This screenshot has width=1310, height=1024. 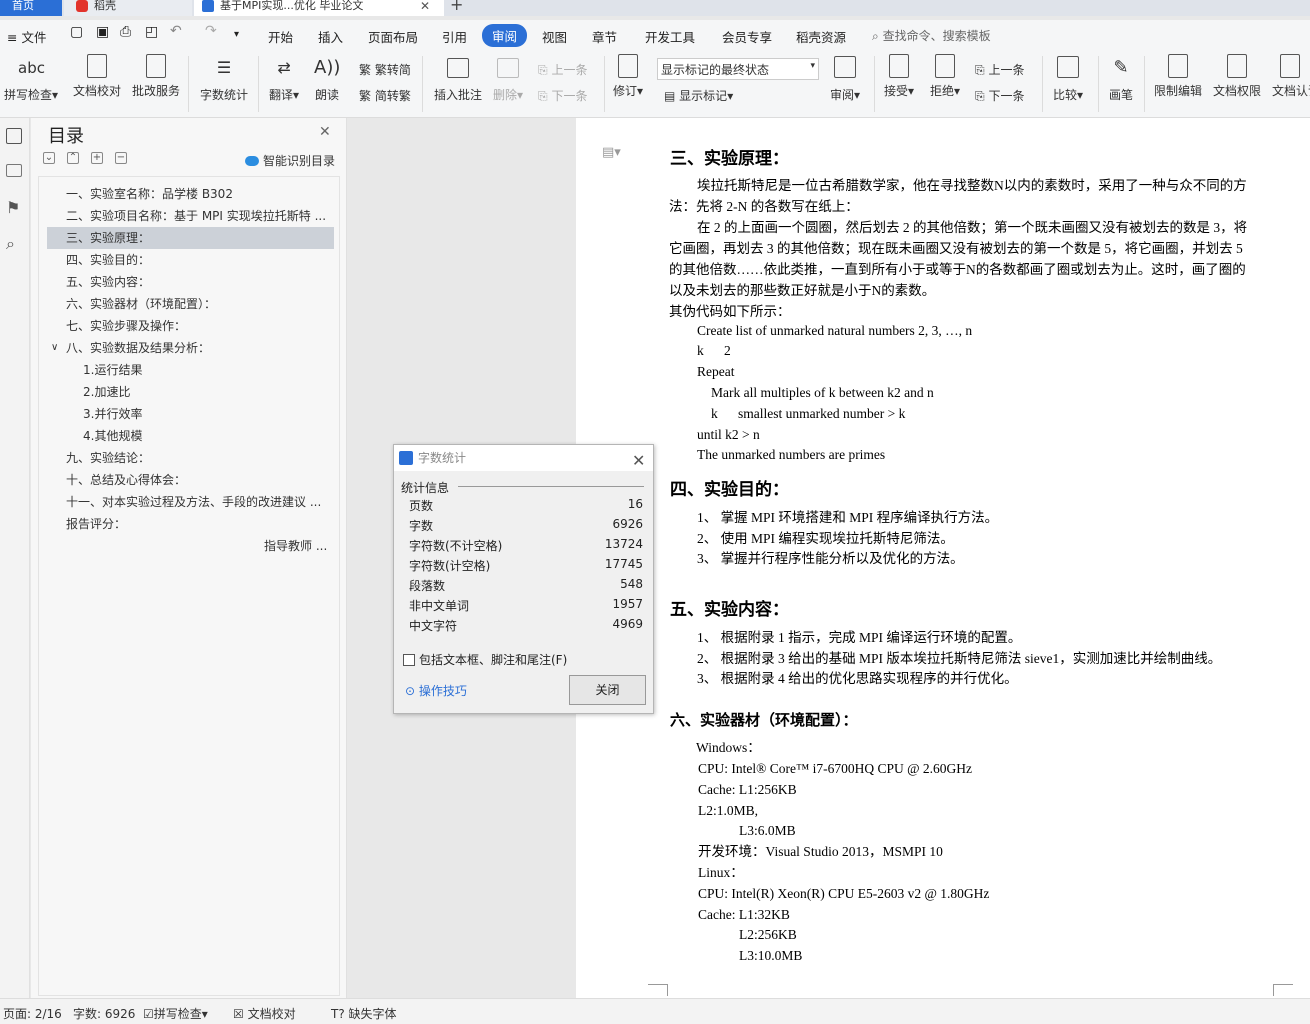 I want to click on include-textbox-checkbox: 包括文本框、脚注和尾注(F), so click(x=485, y=659).